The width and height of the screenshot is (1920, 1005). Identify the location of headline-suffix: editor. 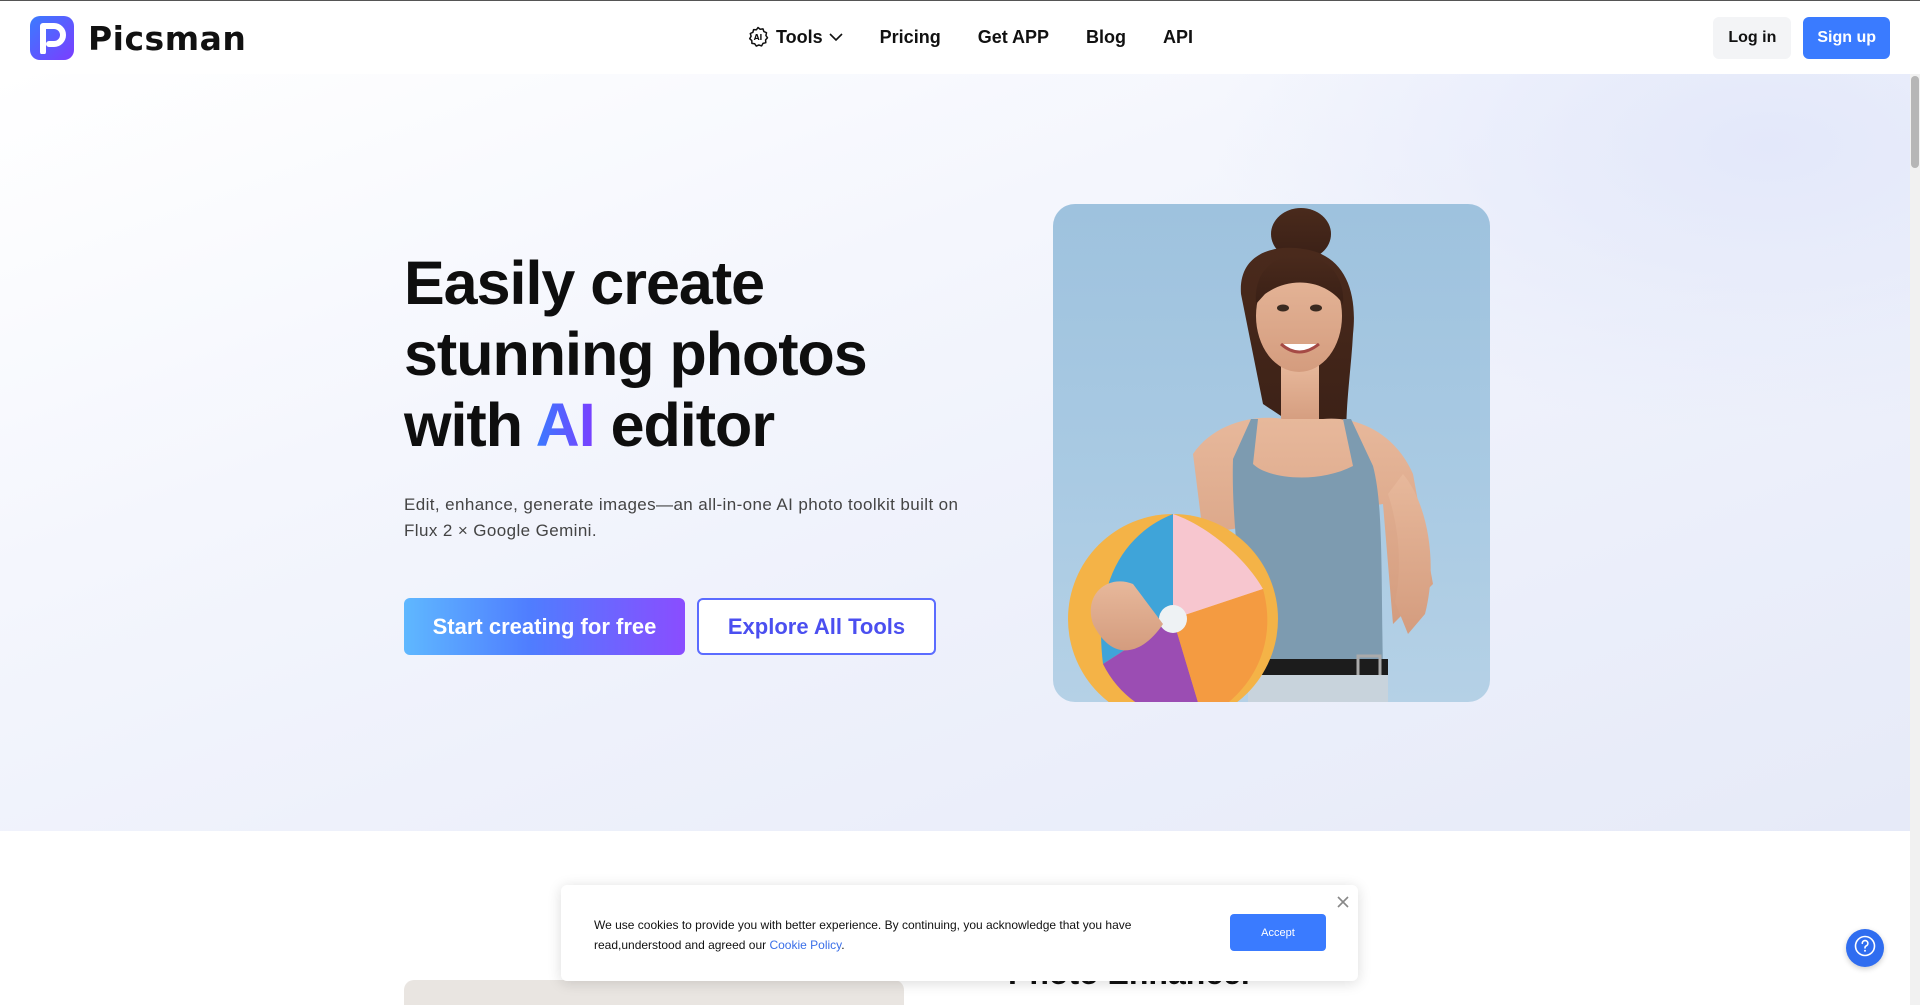
(684, 425).